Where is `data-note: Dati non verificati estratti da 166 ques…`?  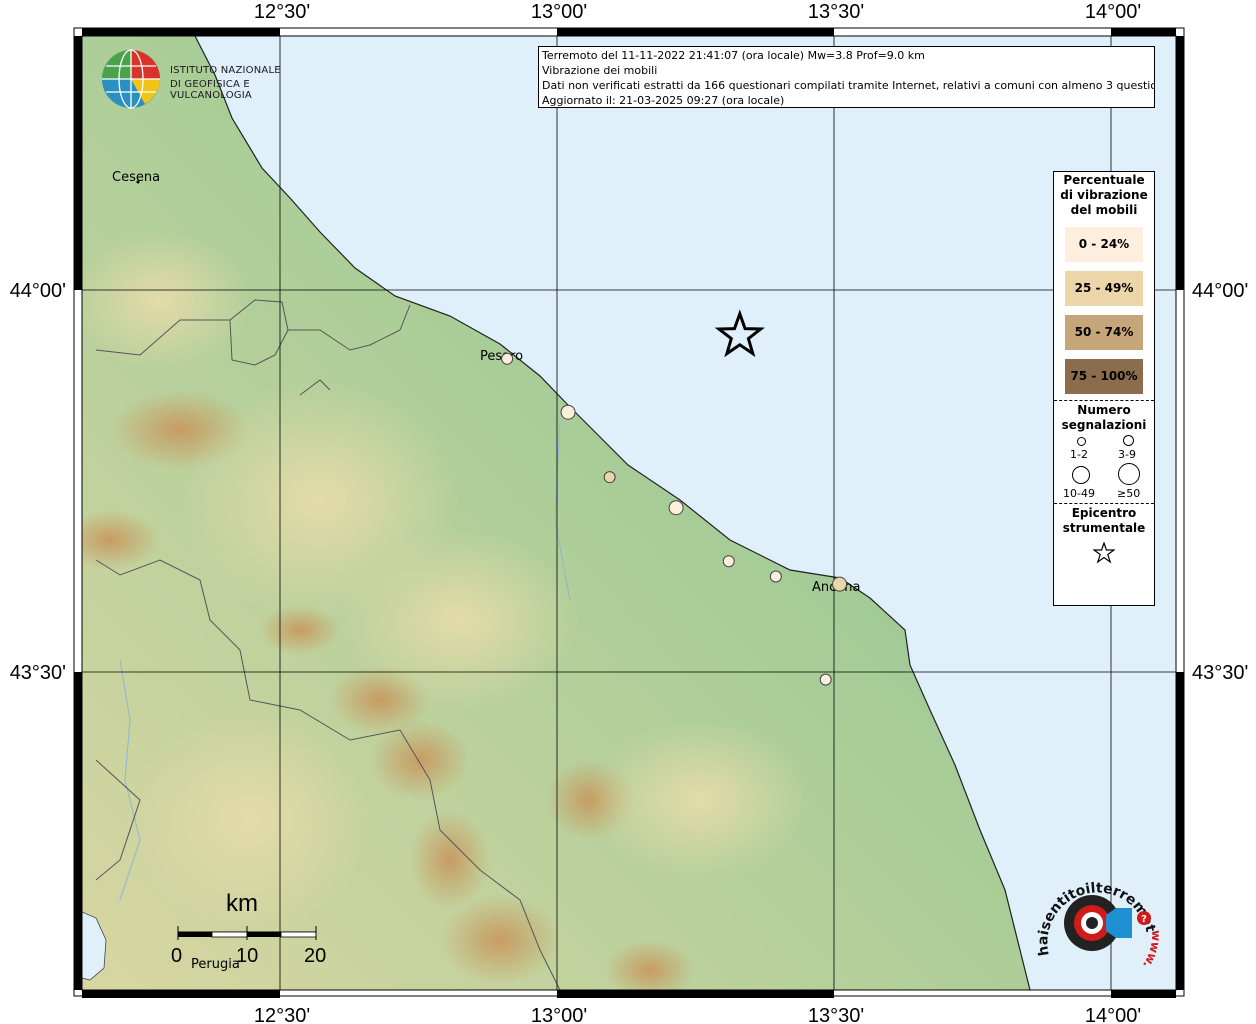
data-note: Dati non verificati estratti da 166 ques… is located at coordinates (848, 85).